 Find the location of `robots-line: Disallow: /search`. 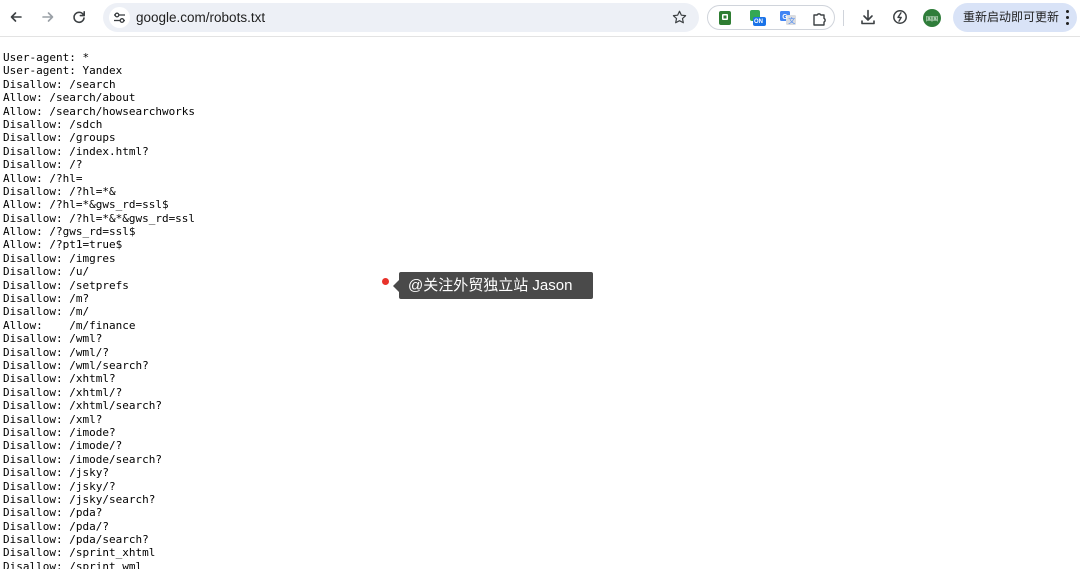

robots-line: Disallow: /search is located at coordinates (59, 84).